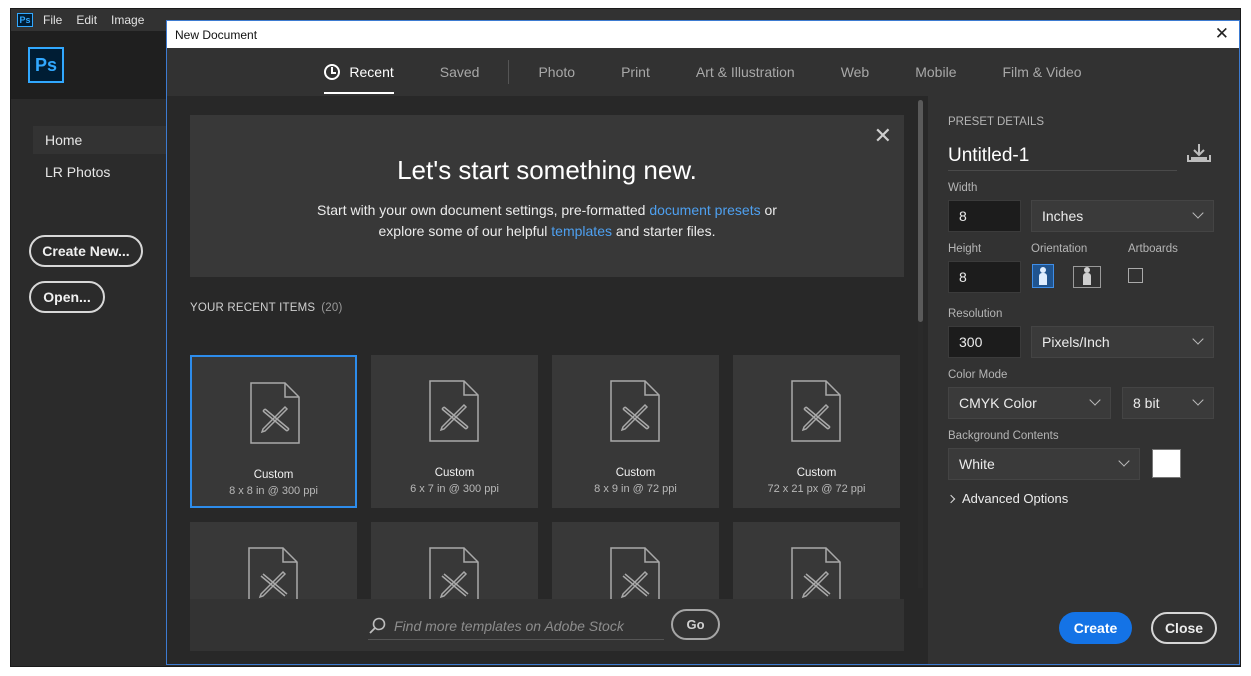  I want to click on color-mode-value: CMYK Color, so click(998, 403).